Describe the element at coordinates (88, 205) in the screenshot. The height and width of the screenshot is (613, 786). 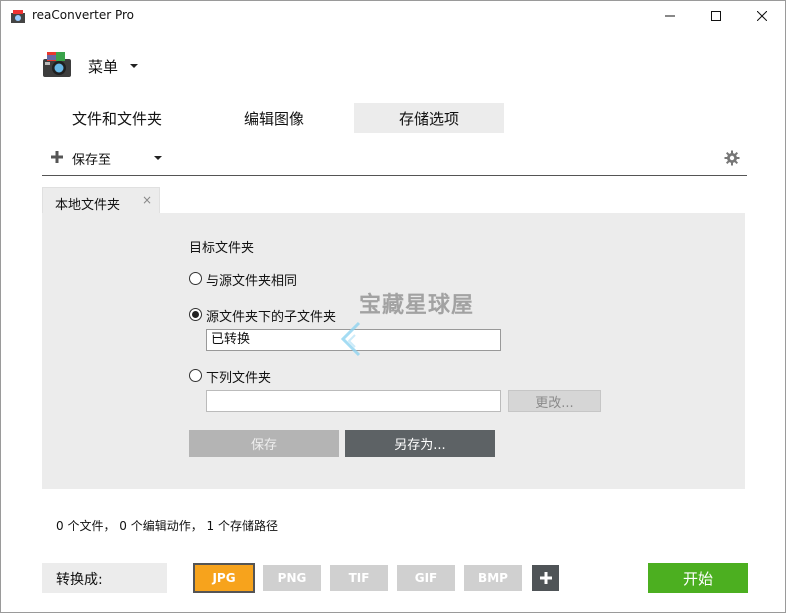
I see `tab-local-folder-label: 本地文件夹` at that location.